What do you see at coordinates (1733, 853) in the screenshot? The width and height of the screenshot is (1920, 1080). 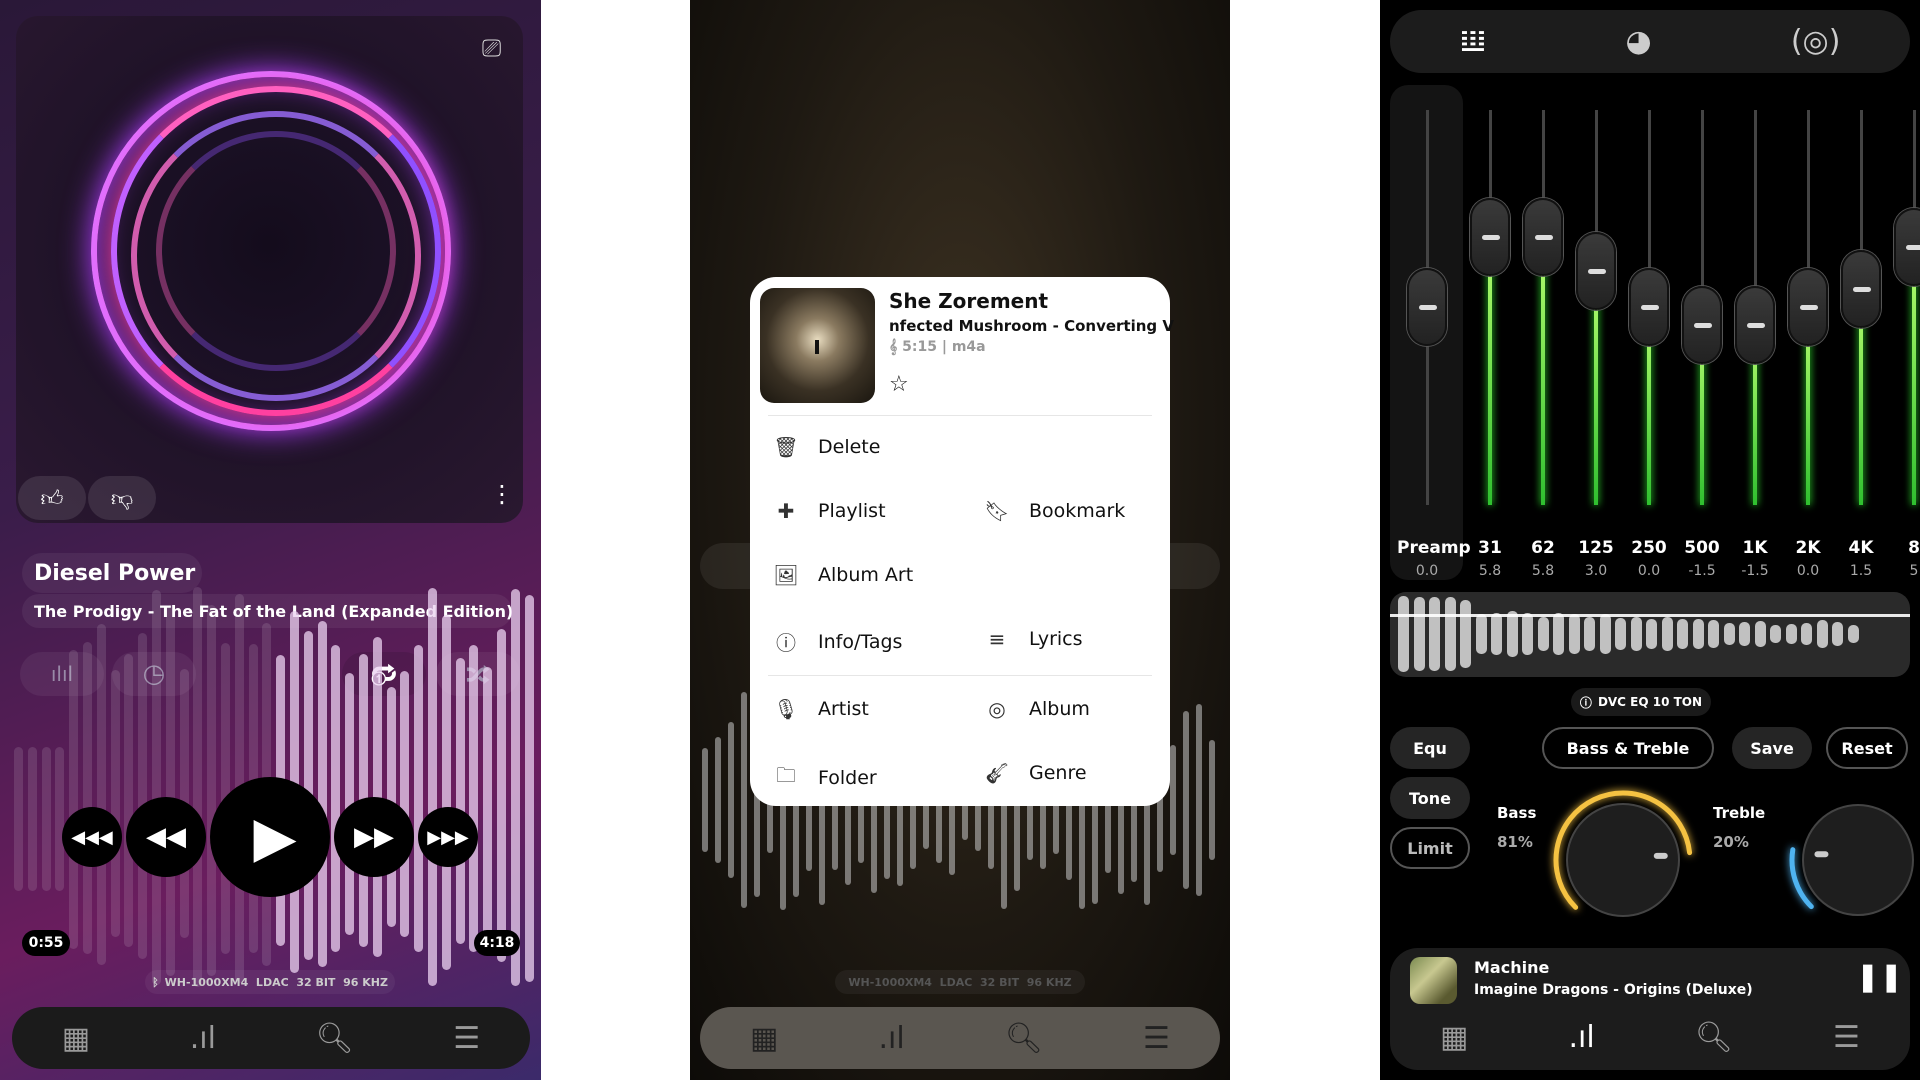 I see `tone-knobs` at bounding box center [1733, 853].